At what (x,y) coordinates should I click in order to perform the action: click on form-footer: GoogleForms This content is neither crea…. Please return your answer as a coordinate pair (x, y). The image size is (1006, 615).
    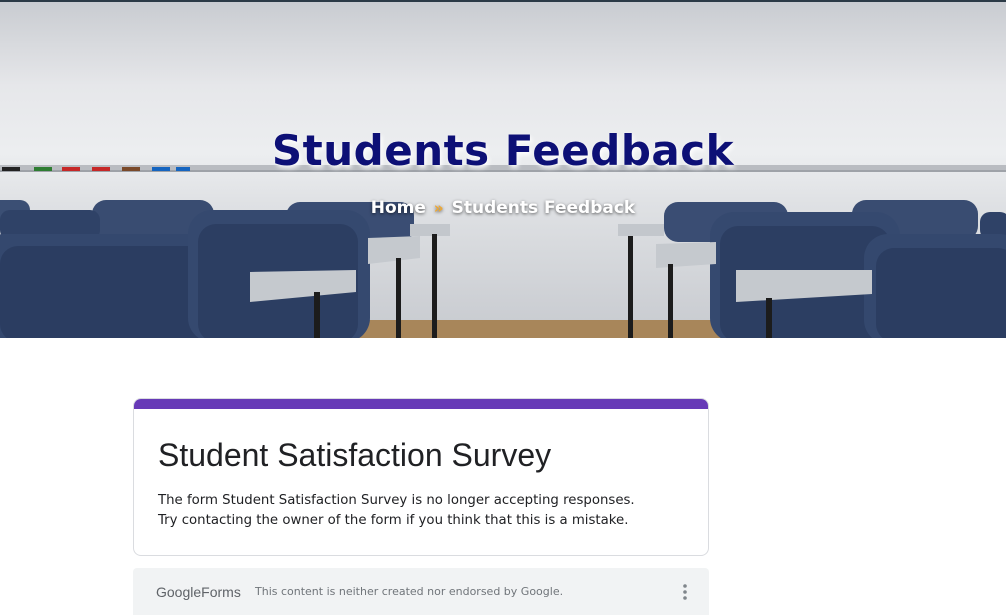
    Looking at the image, I should click on (421, 591).